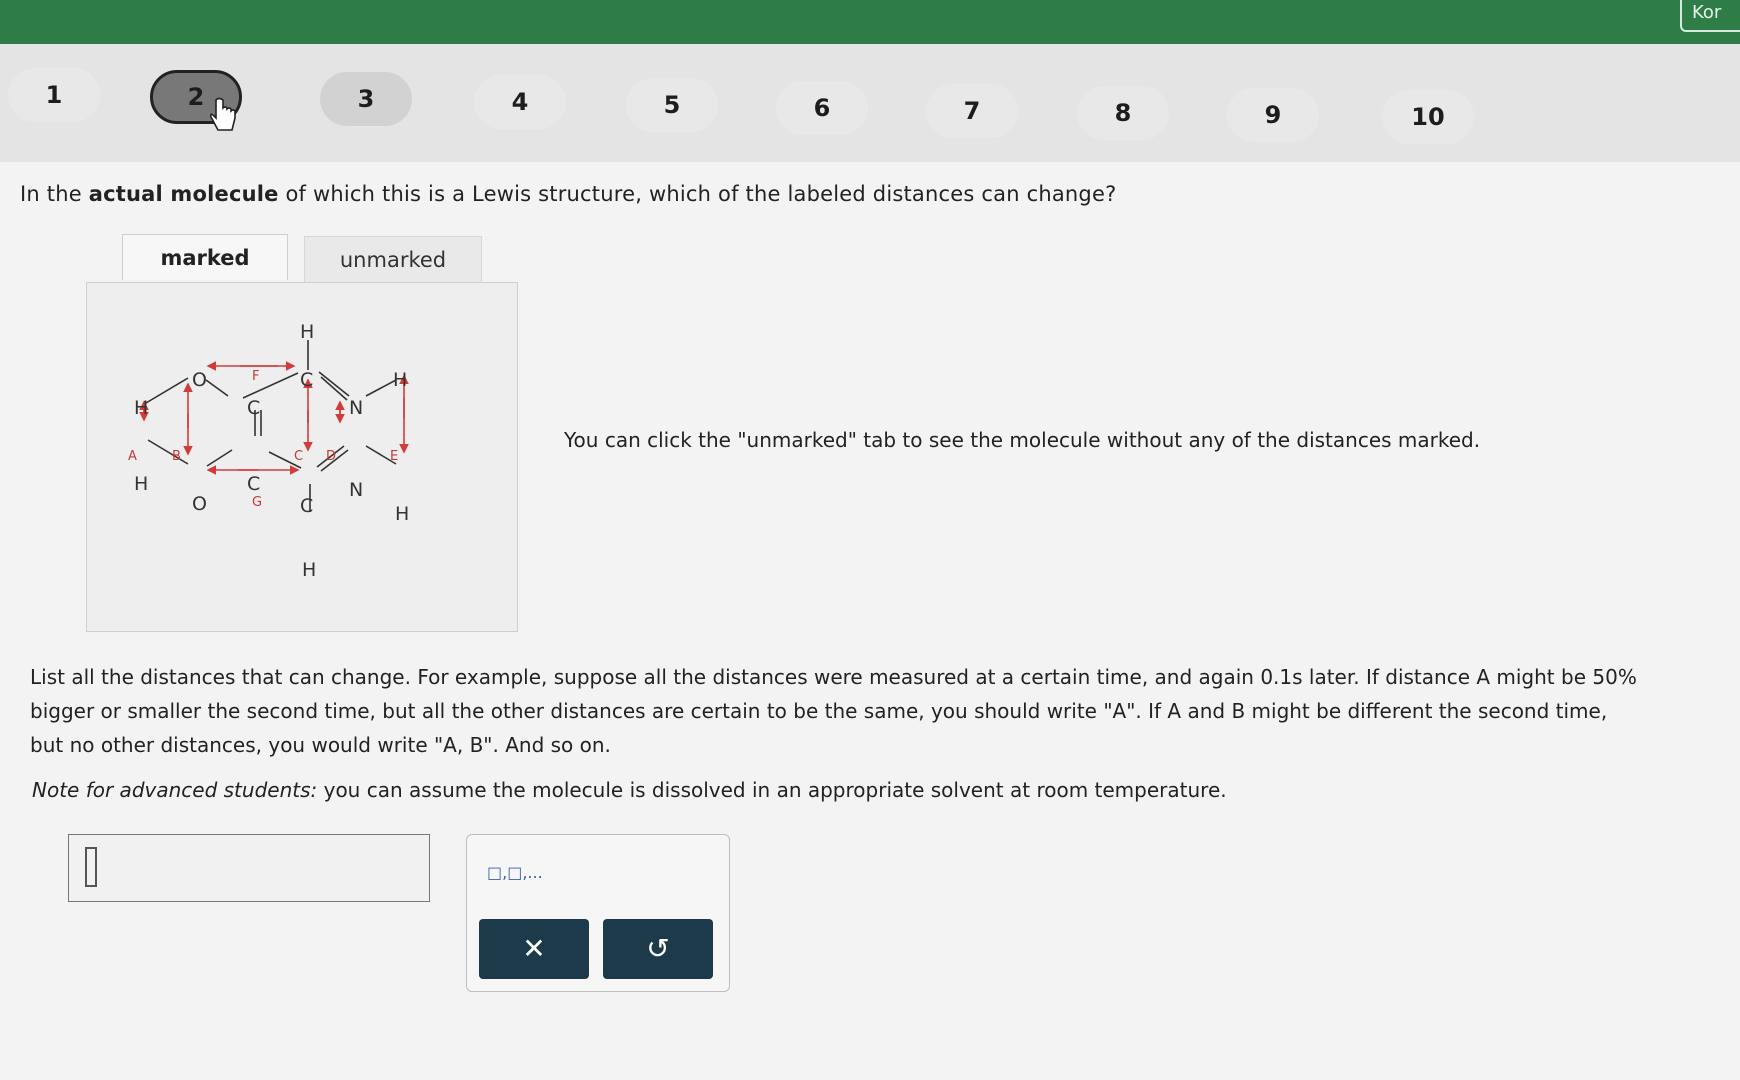 The image size is (1740, 1080). Describe the element at coordinates (1710, 16) in the screenshot. I see `top-right-button: Kor` at that location.